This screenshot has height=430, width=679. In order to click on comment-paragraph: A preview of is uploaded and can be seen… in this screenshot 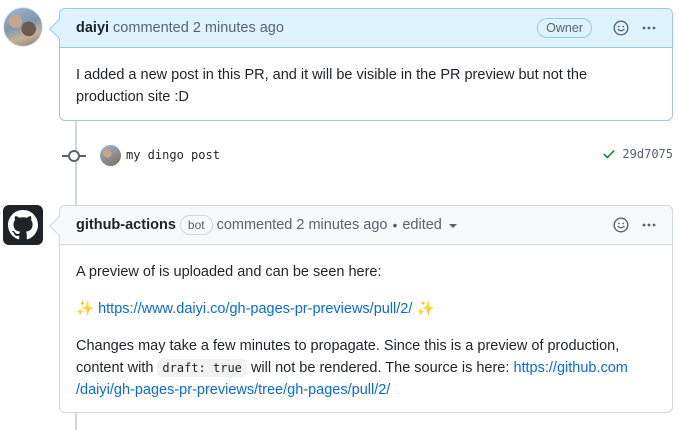, I will do `click(229, 272)`.